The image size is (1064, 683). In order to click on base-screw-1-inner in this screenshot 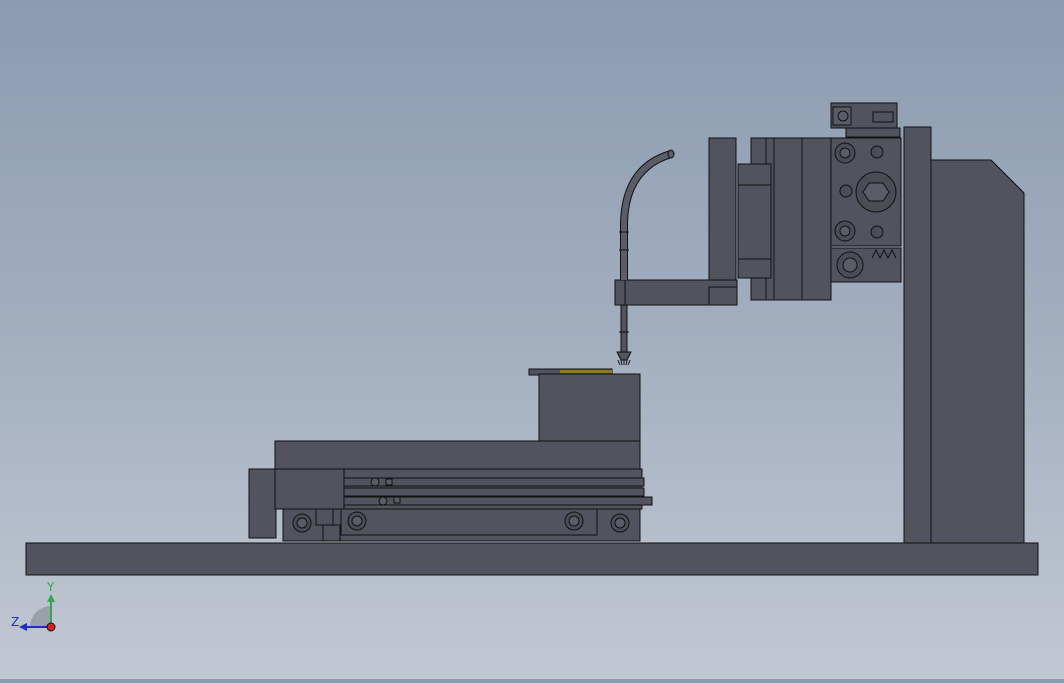, I will do `click(302, 523)`.